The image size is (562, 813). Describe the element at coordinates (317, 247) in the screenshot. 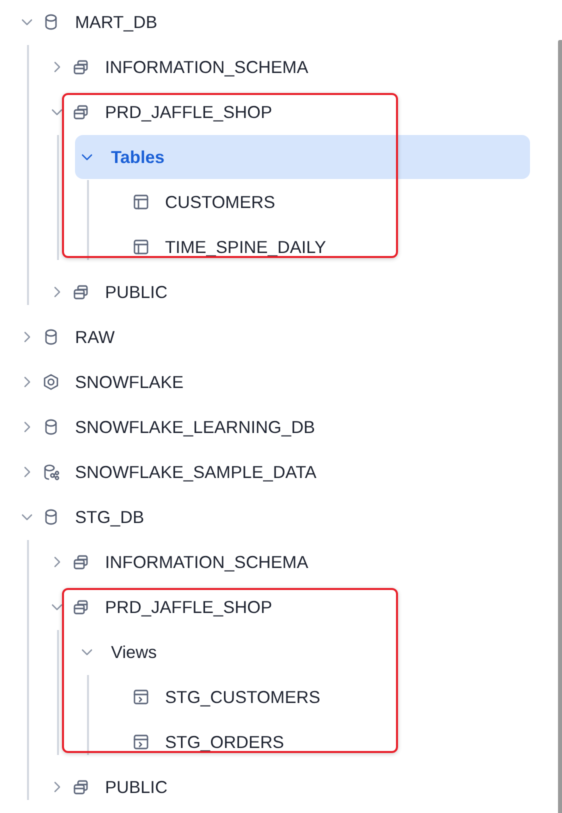

I see `tree-item: TIME_SPINE_DAILY` at that location.